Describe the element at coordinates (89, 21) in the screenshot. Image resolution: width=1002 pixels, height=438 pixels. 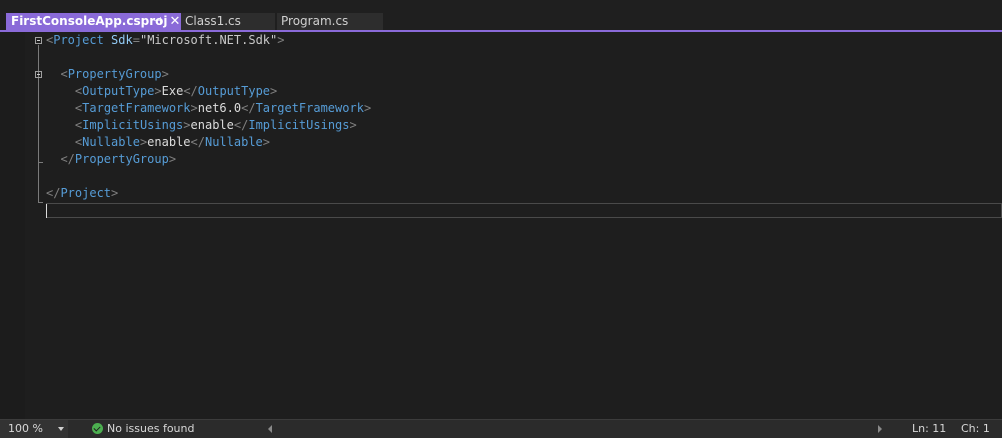
I see `tab-label: FirstConsoleApp.csproj` at that location.